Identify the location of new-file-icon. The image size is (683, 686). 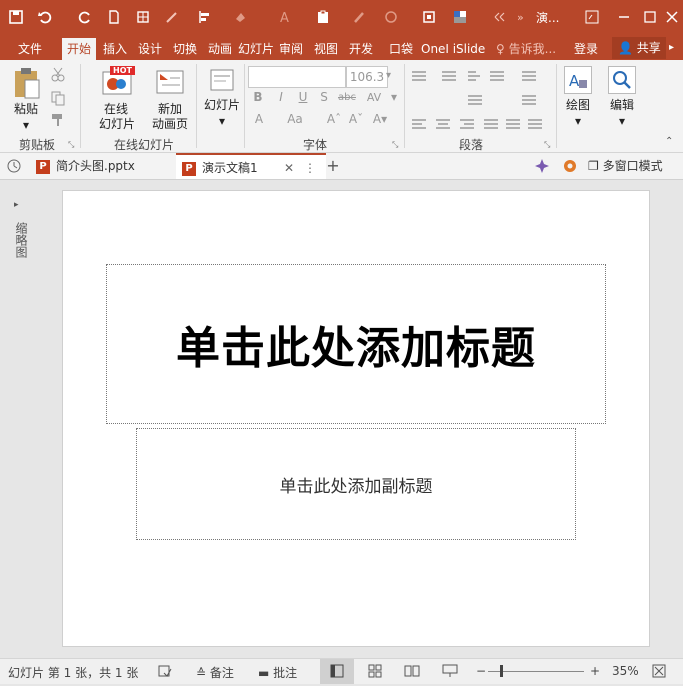
(114, 17).